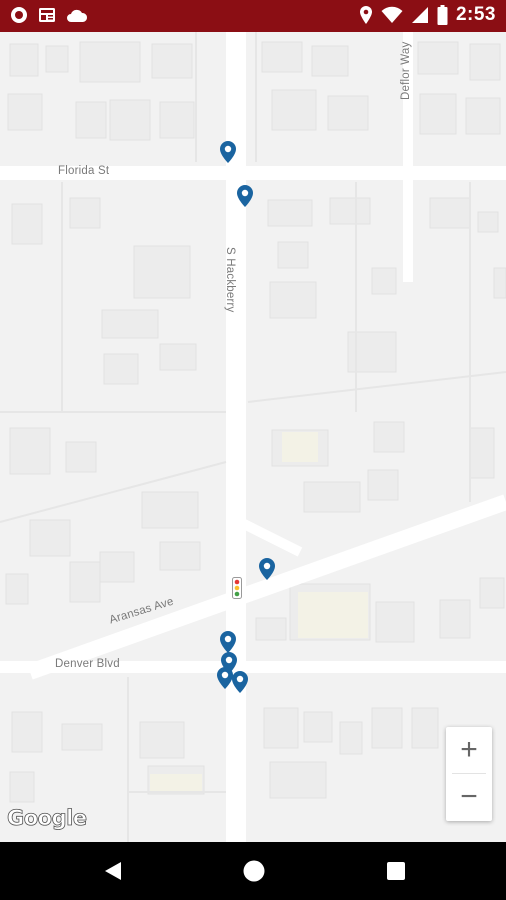  Describe the element at coordinates (47, 818) in the screenshot. I see `google-logo: Google` at that location.